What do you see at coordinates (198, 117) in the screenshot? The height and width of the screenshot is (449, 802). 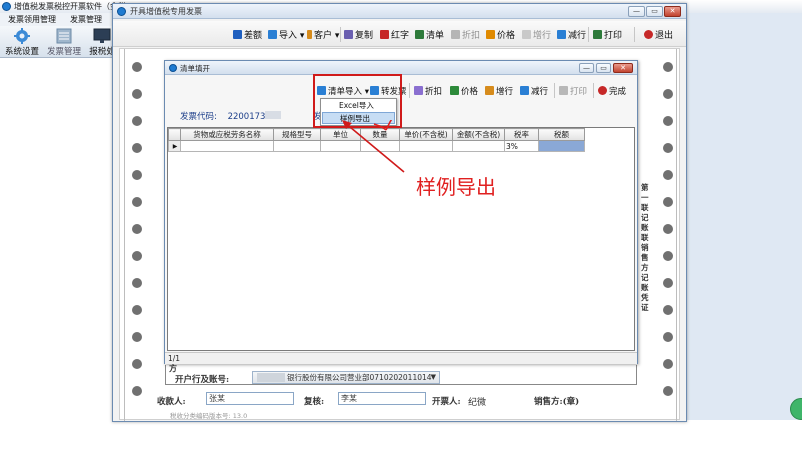 I see `invoice-code-label: 发票代码:` at bounding box center [198, 117].